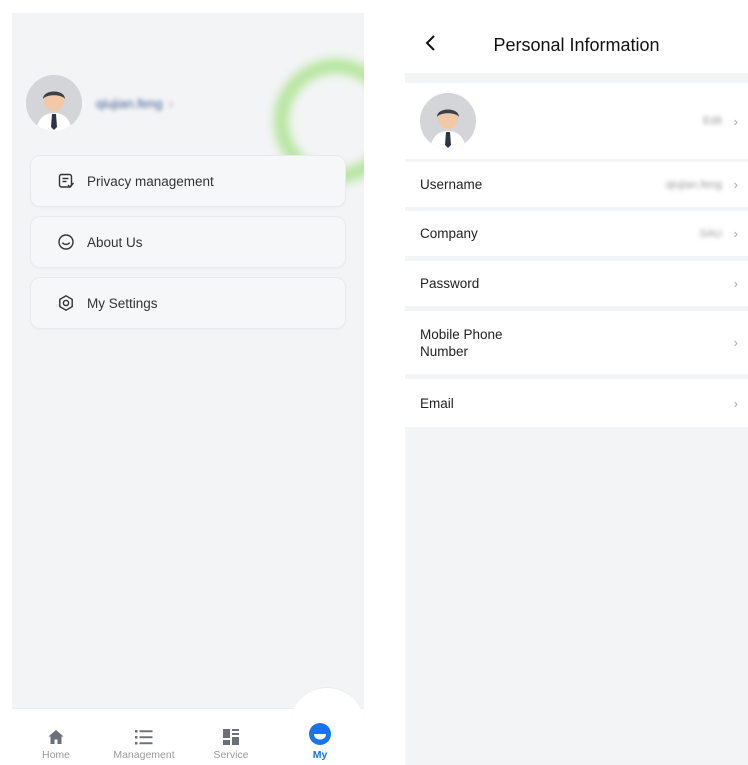  Describe the element at coordinates (231, 735) in the screenshot. I see `grid-icon` at that location.